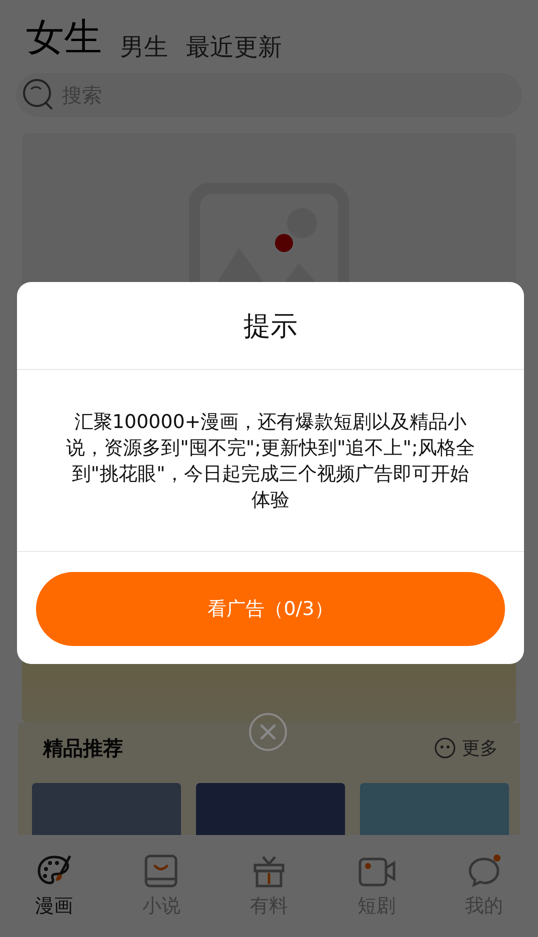 The height and width of the screenshot is (937, 538). What do you see at coordinates (484, 871) in the screenshot?
I see `chat-bubble-icon` at bounding box center [484, 871].